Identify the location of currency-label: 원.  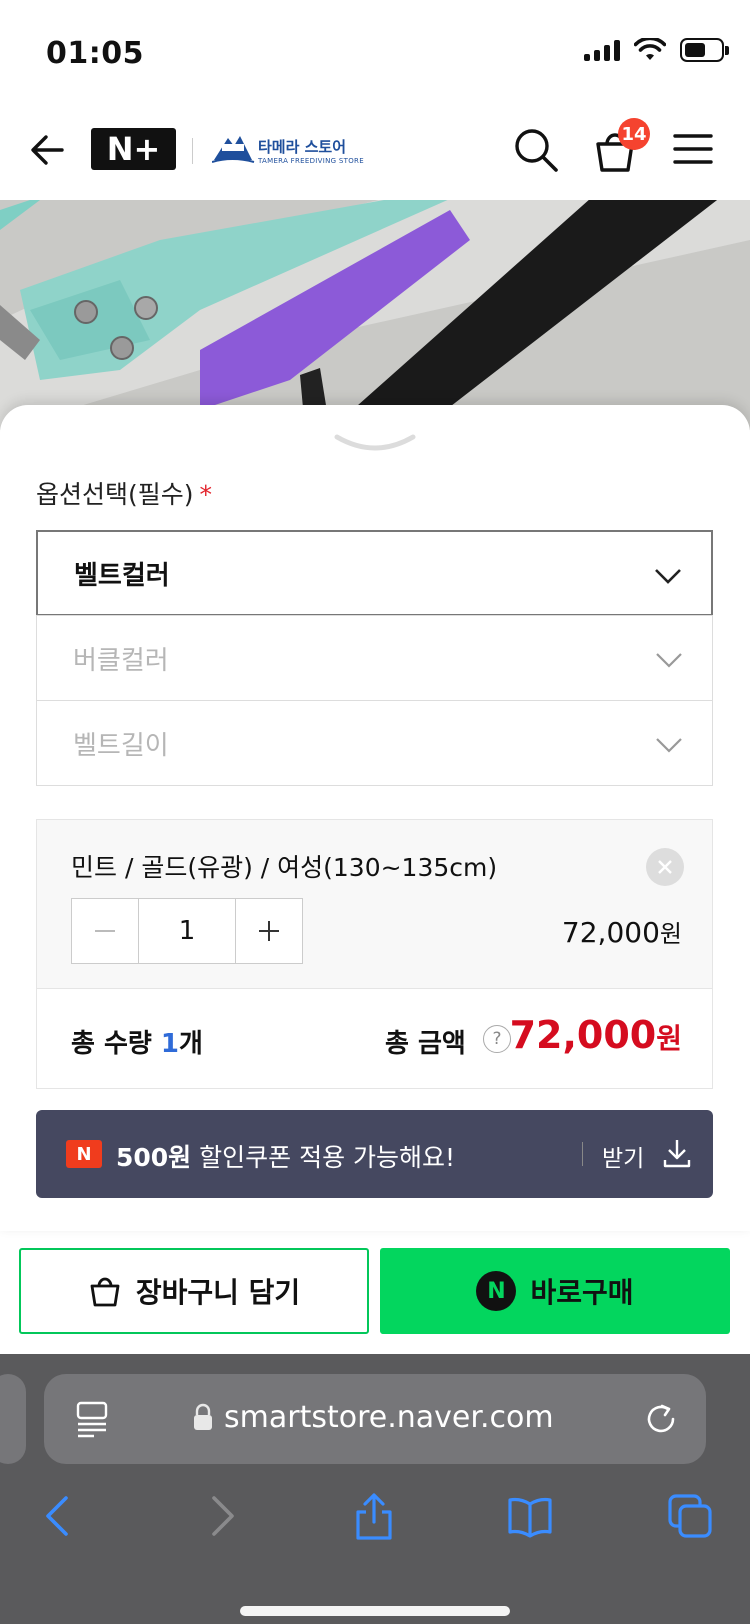
(670, 934).